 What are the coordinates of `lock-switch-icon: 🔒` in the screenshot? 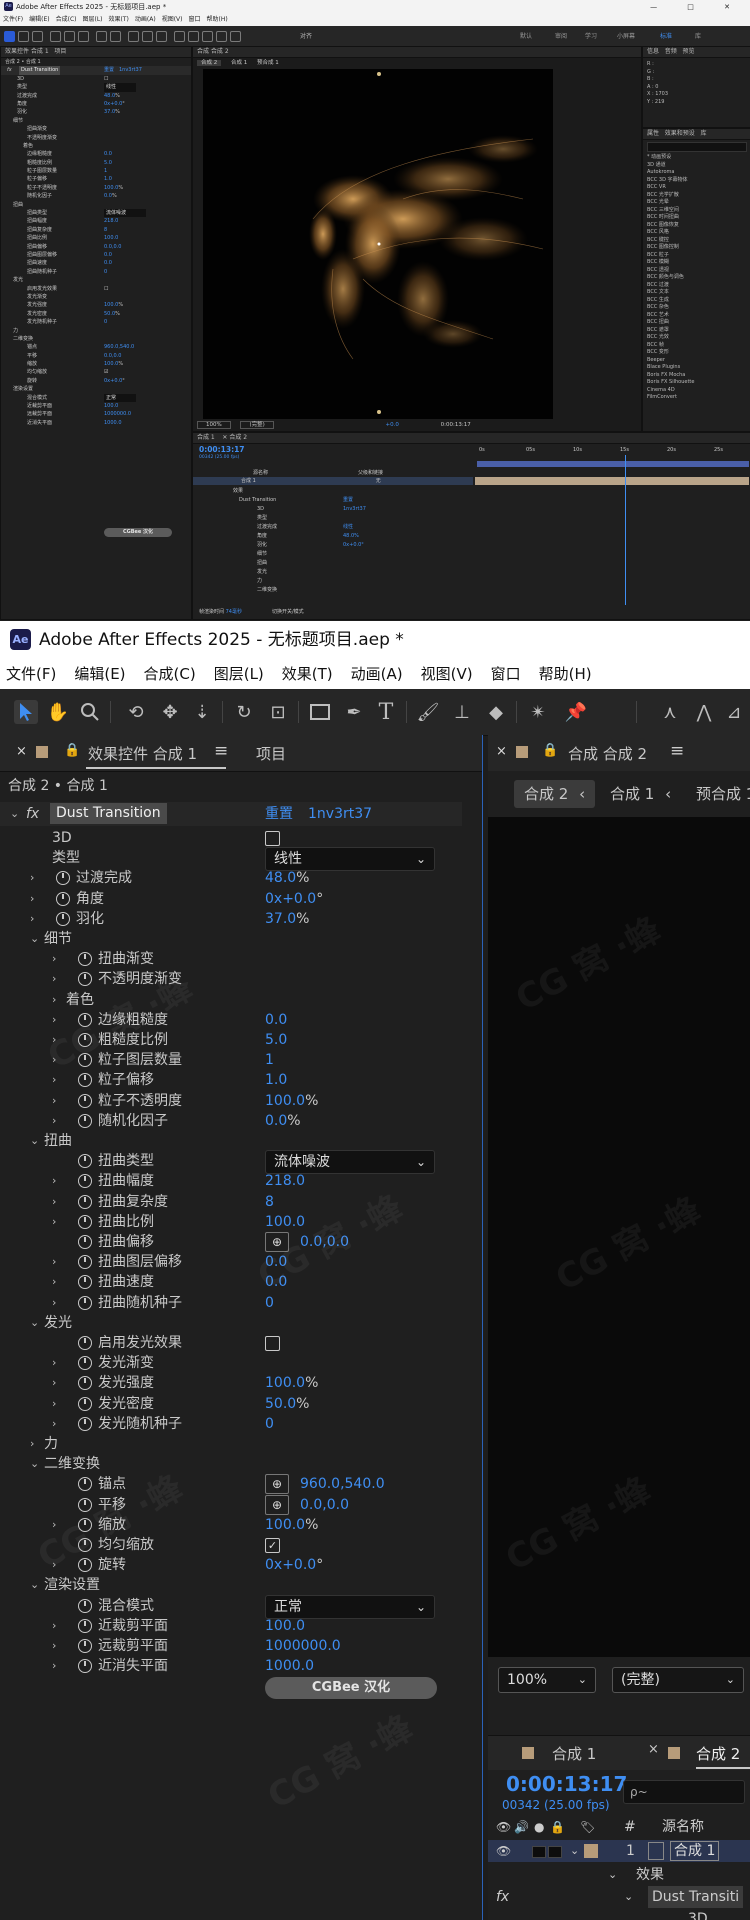 It's located at (557, 1827).